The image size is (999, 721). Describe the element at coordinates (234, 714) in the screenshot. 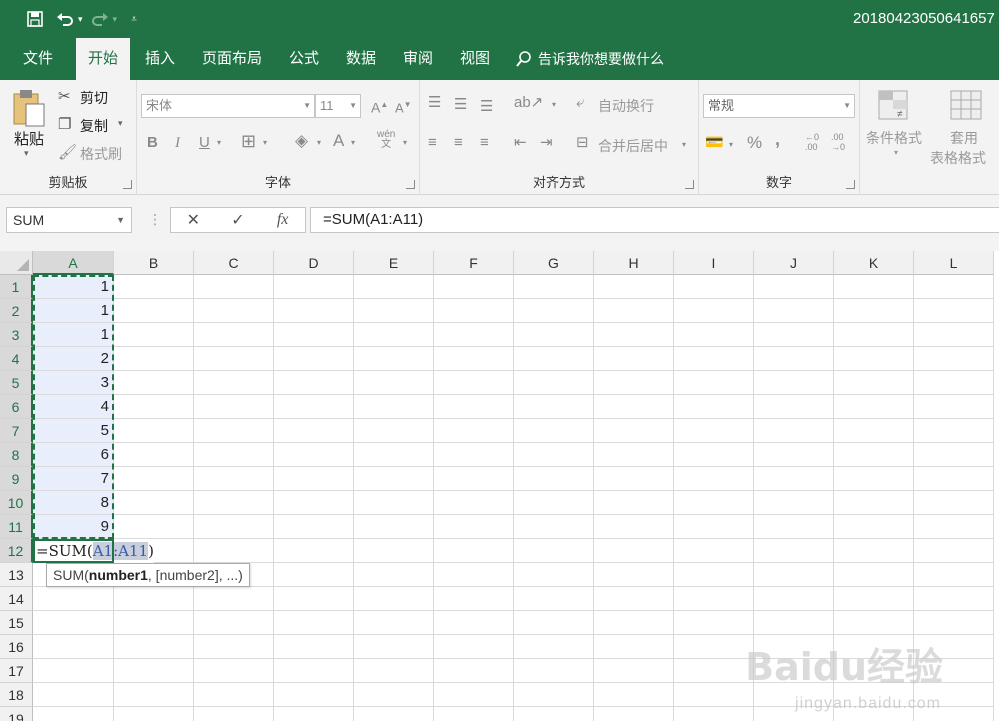

I see `cell-c19` at that location.